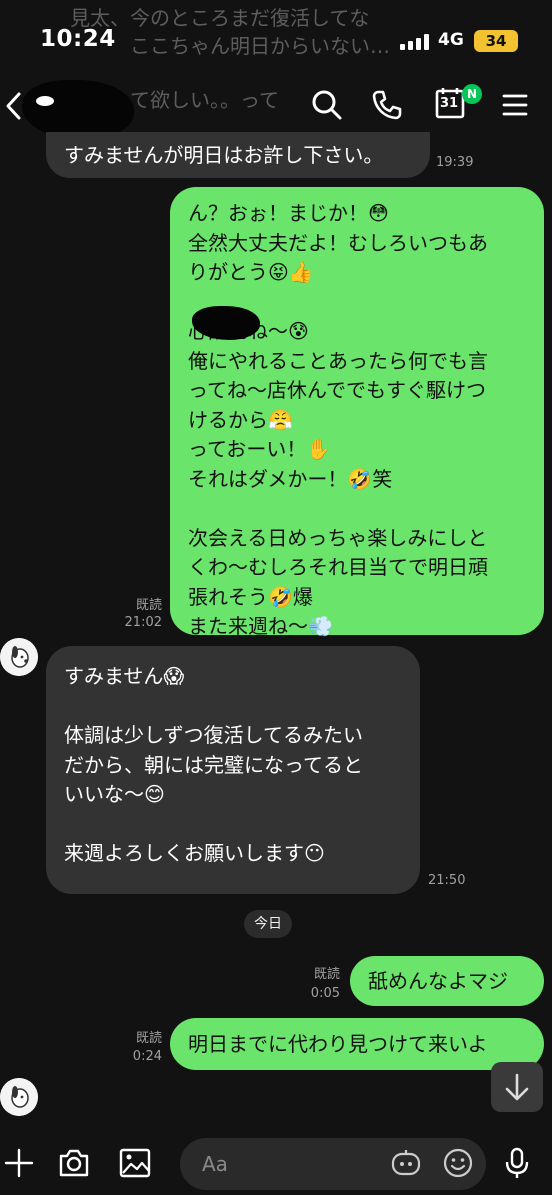  Describe the element at coordinates (417, 42) in the screenshot. I see `signal-icon` at that location.